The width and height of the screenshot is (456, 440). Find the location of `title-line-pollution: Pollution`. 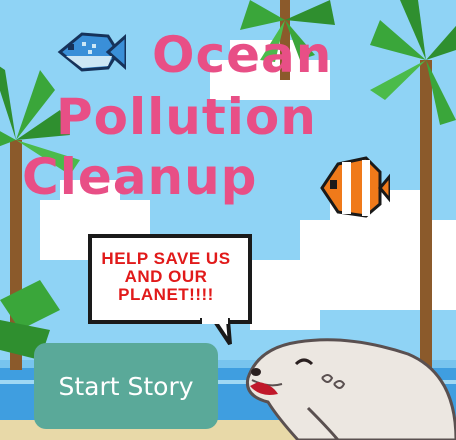

title-line-pollution: Pollution is located at coordinates (186, 117).